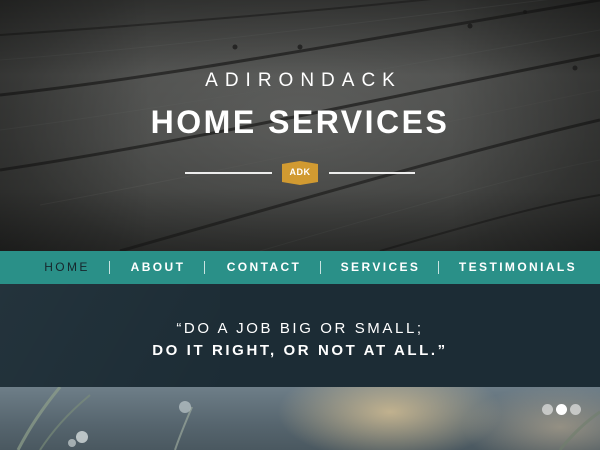 The width and height of the screenshot is (600, 450). What do you see at coordinates (303, 80) in the screenshot?
I see `brand-name-line1: ADIRONDACK` at bounding box center [303, 80].